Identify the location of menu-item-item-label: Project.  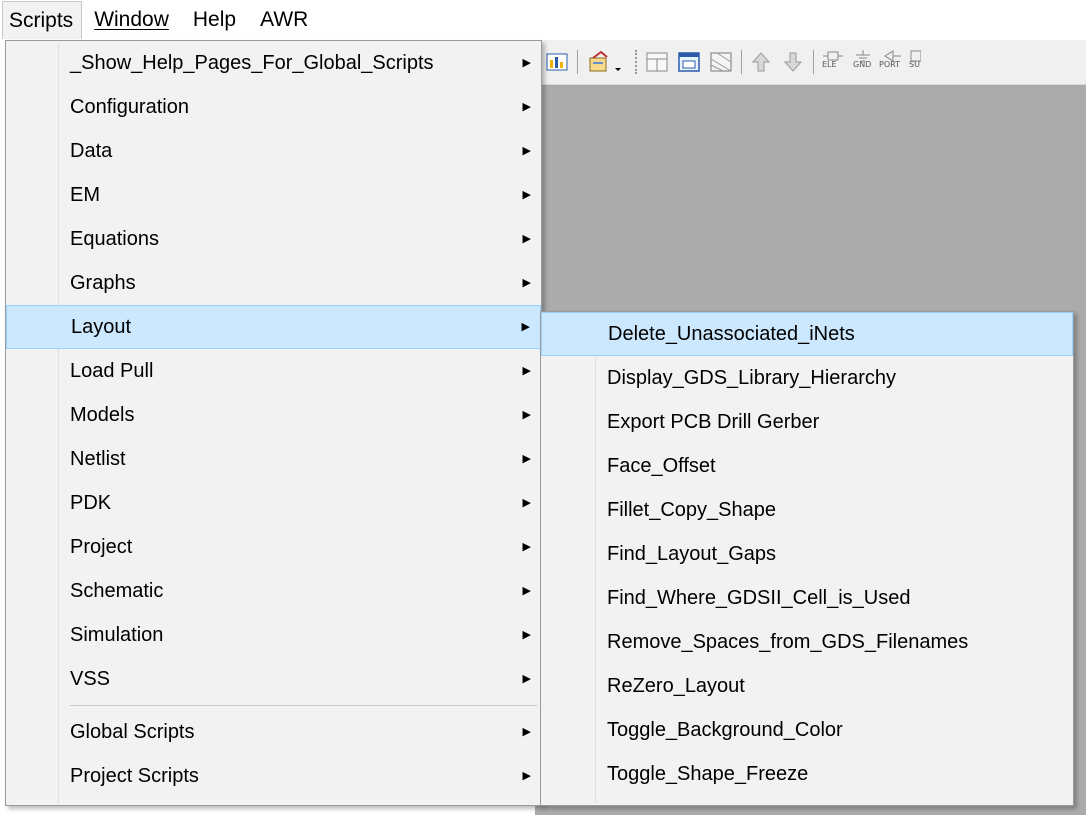
(101, 547).